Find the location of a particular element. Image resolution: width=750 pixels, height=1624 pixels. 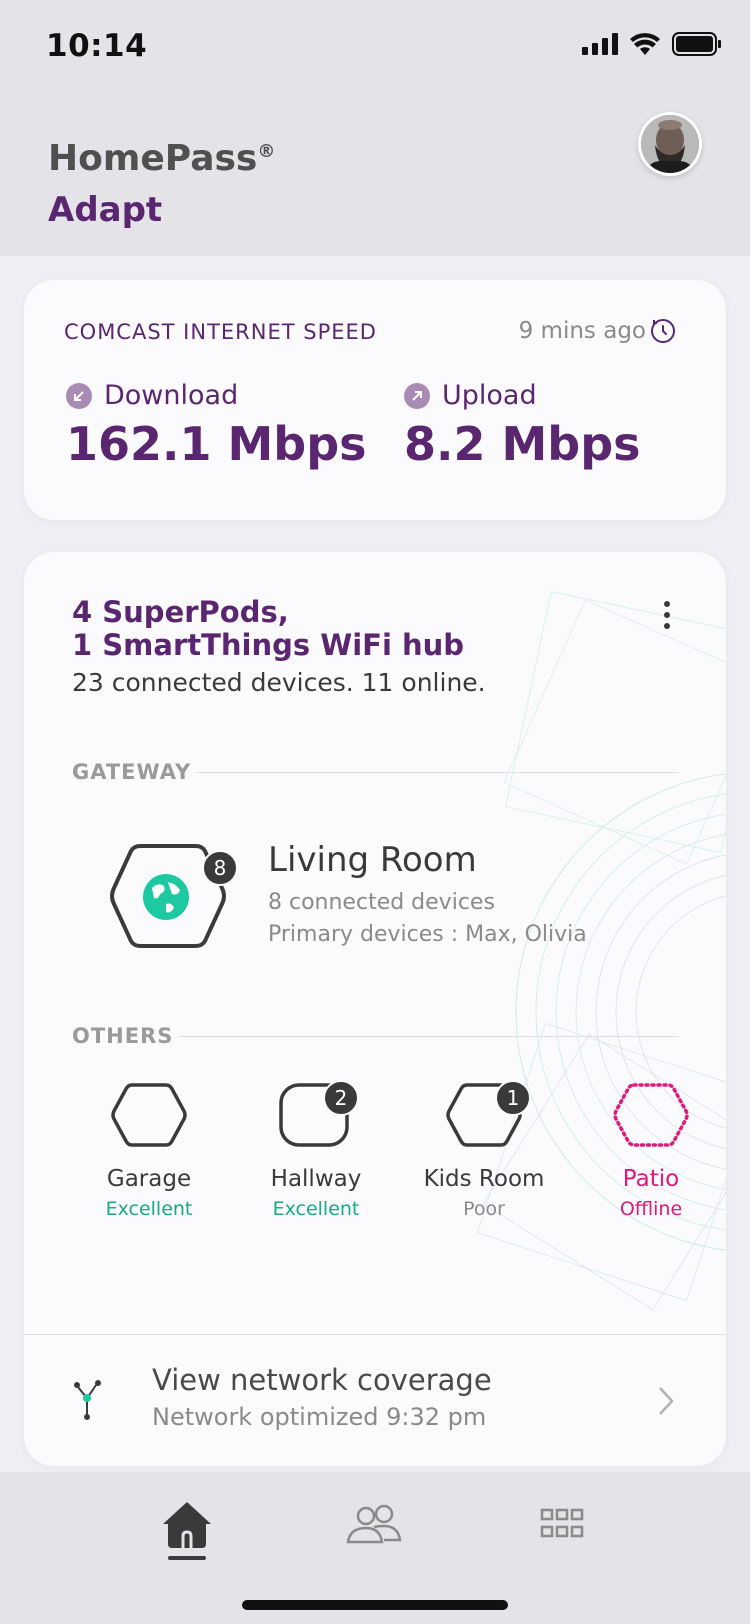

pod-name: Hallway is located at coordinates (316, 1179).